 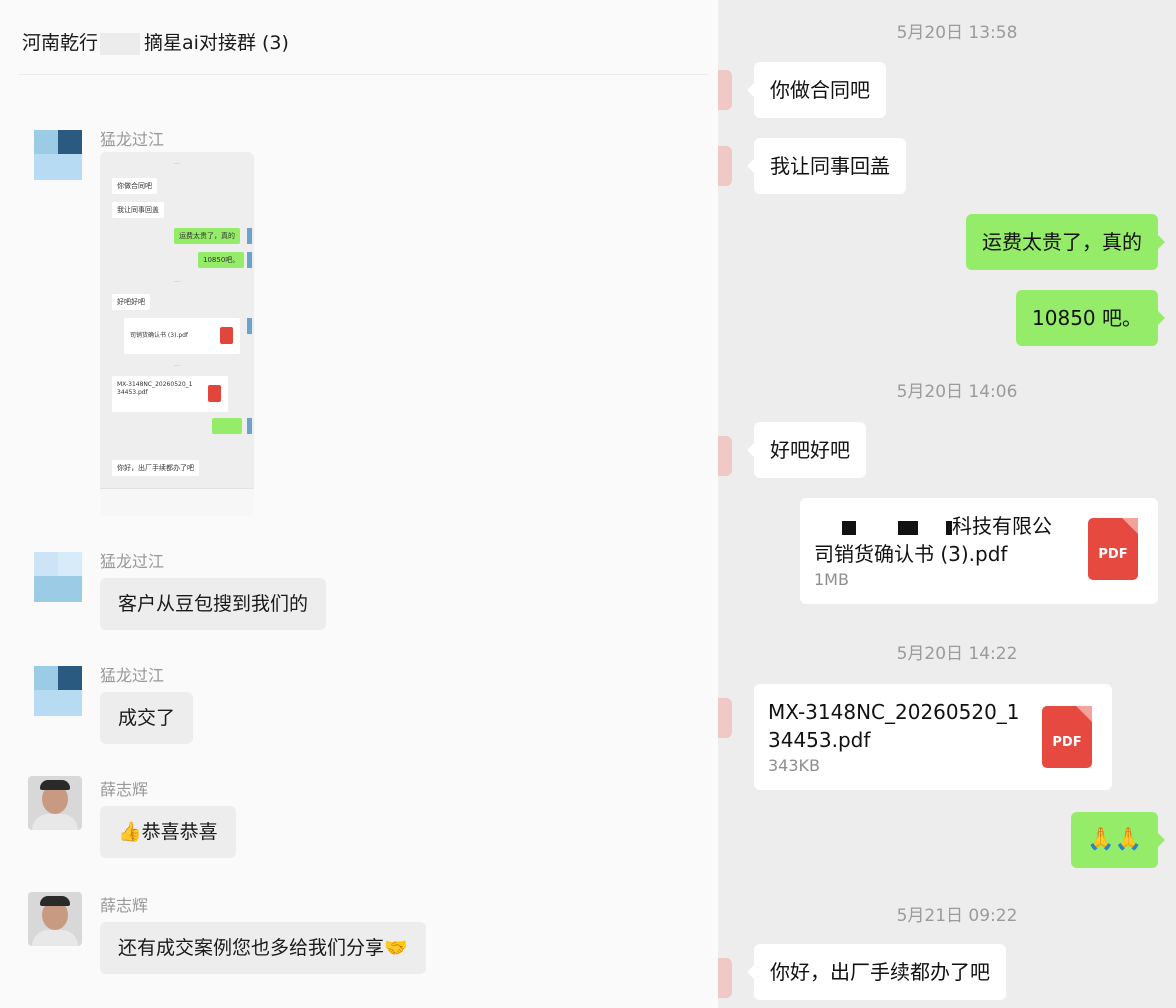 I want to click on chat-title-prefix: 河南乾行, so click(x=60, y=43).